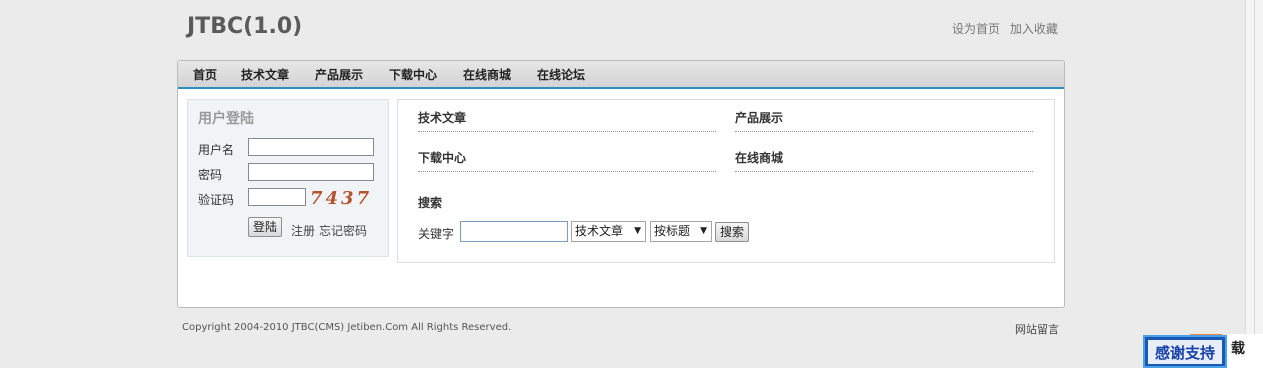 The image size is (1263, 368). I want to click on vertical-scrollbar, so click(1254, 184).